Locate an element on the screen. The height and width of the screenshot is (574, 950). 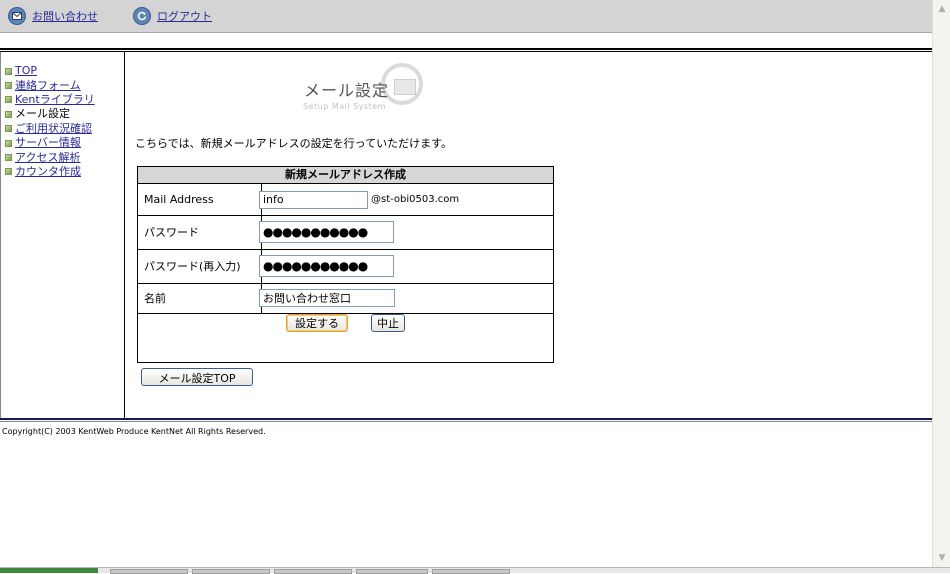
vertical-scrollbar: ▲ ▼ is located at coordinates (941, 283).